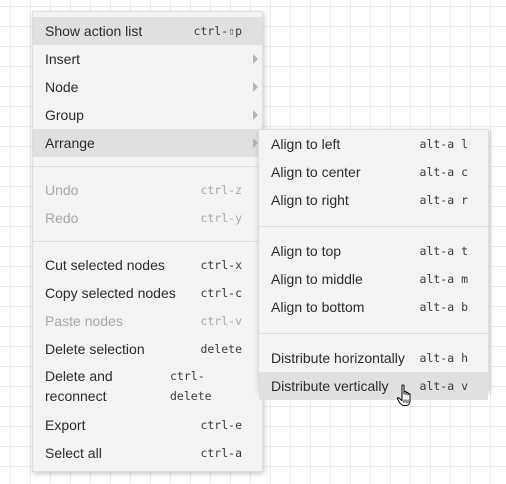 This screenshot has width=506, height=484. Describe the element at coordinates (443, 172) in the screenshot. I see `menu-item-shortcut: alt-a c` at that location.